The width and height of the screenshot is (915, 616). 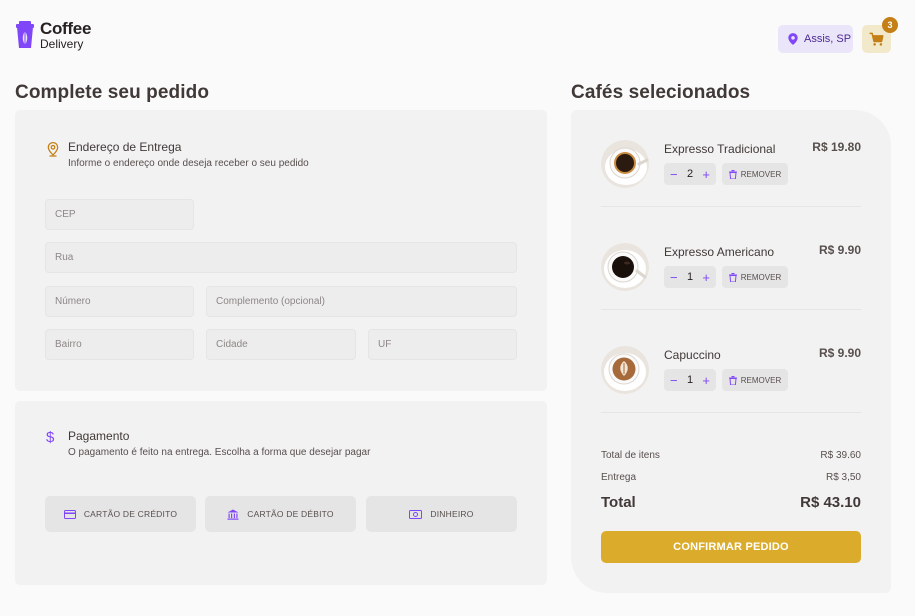 I want to click on cash-option: DINHEIRO, so click(x=441, y=514).